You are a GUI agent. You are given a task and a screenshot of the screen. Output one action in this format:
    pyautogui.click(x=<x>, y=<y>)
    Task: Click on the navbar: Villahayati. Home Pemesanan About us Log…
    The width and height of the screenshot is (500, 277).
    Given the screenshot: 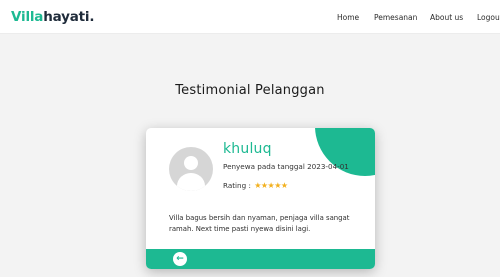 What is the action you would take?
    pyautogui.click(x=250, y=17)
    